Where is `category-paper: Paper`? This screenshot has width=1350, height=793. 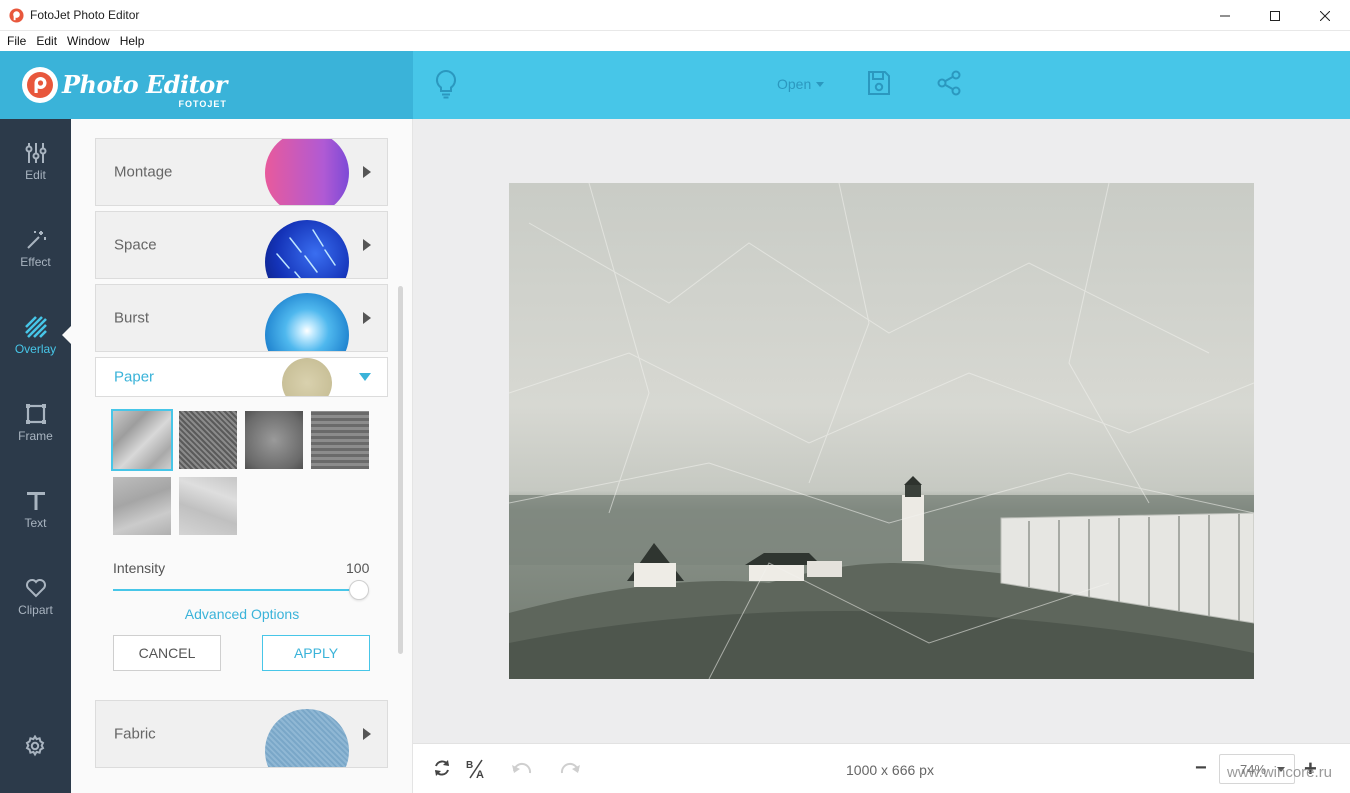
category-paper: Paper is located at coordinates (241, 377).